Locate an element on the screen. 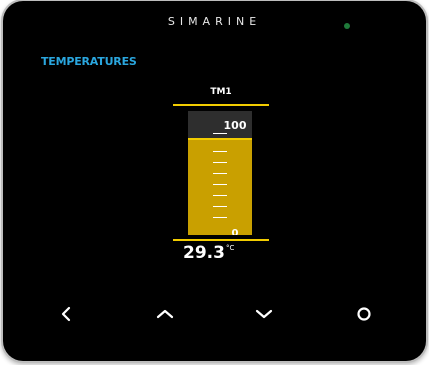 This screenshot has width=429, height=365. chevron-left-icon is located at coordinates (66, 314).